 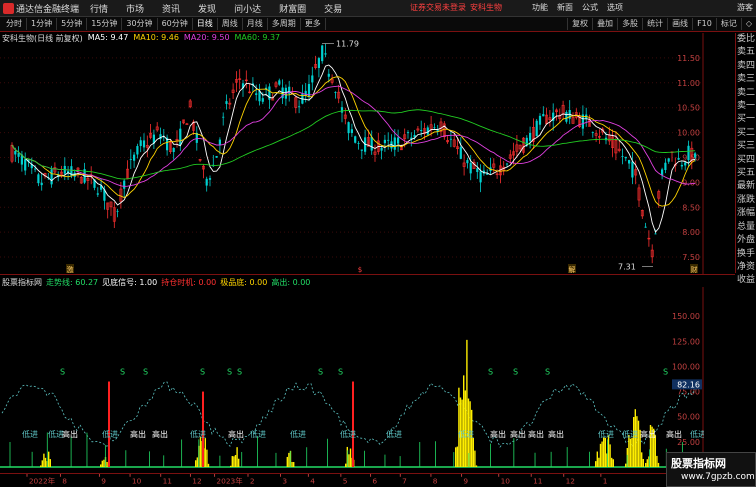 I want to click on sidebar-item-15: 外盘, so click(x=746, y=240).